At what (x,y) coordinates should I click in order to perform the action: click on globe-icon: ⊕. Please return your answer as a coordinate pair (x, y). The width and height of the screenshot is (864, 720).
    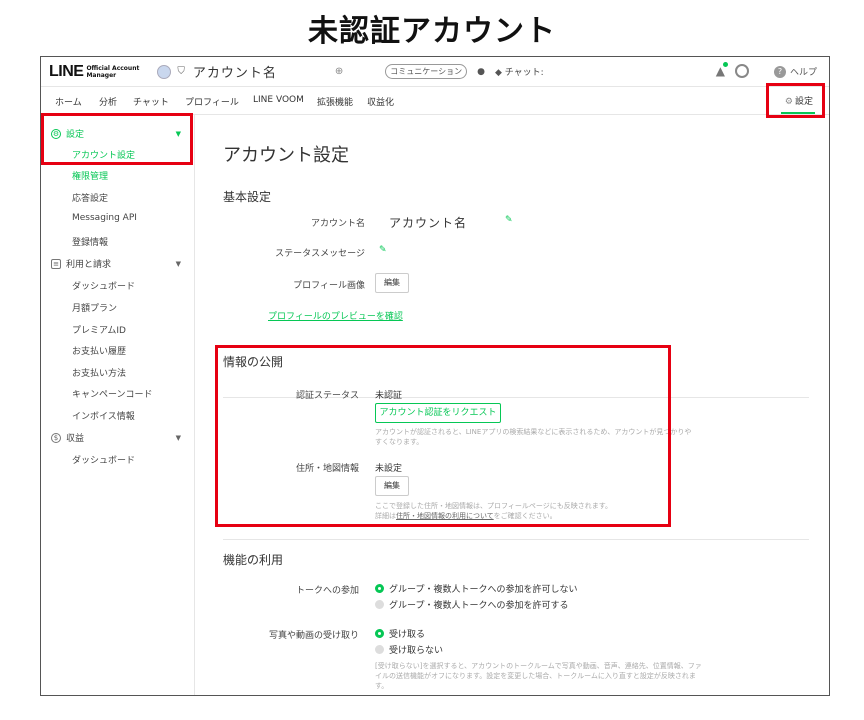
    Looking at the image, I should click on (339, 71).